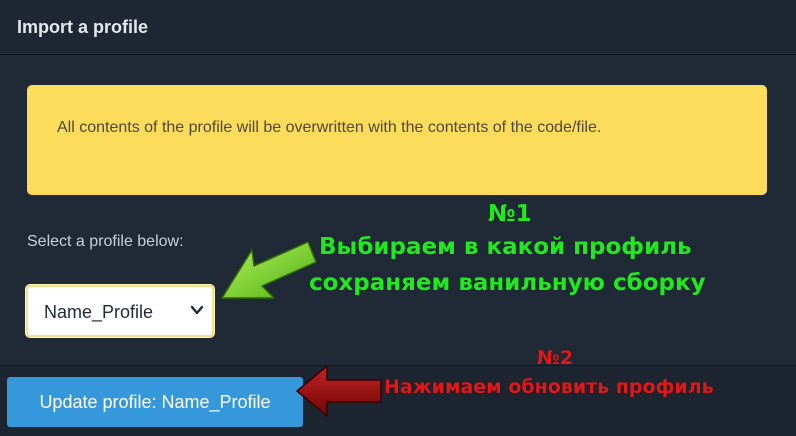  What do you see at coordinates (510, 214) in the screenshot?
I see `step1-number: №1` at bounding box center [510, 214].